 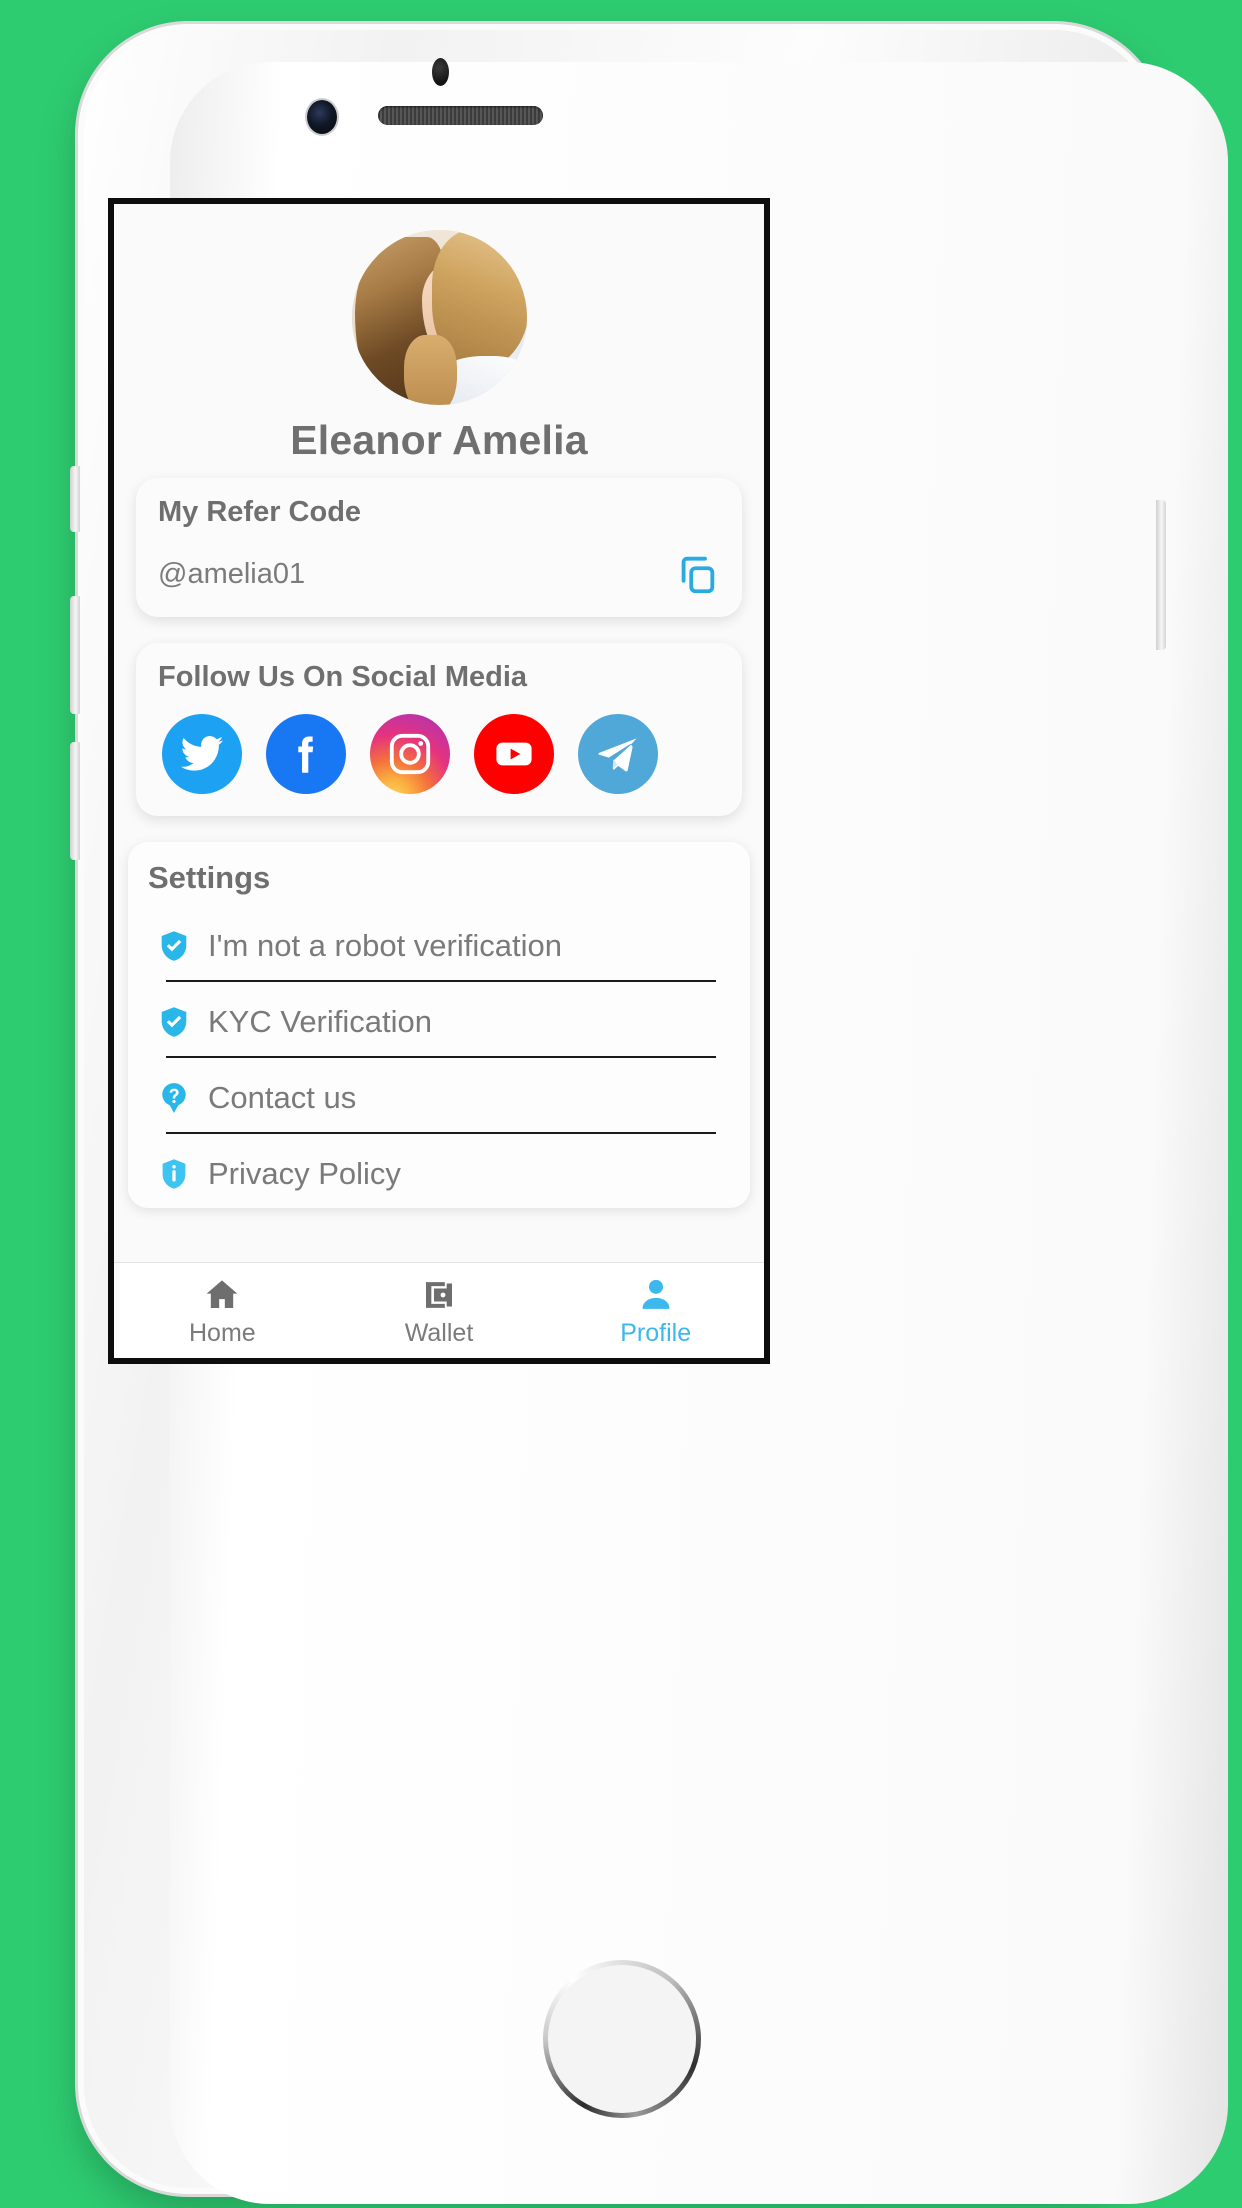 I want to click on social-media-title: Follow Us On Social Media, so click(x=342, y=677).